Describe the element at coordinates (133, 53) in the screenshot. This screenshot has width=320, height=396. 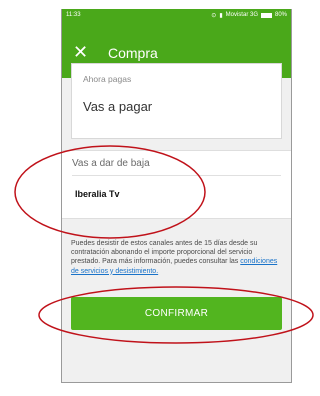
I see `page-title: Compra` at that location.